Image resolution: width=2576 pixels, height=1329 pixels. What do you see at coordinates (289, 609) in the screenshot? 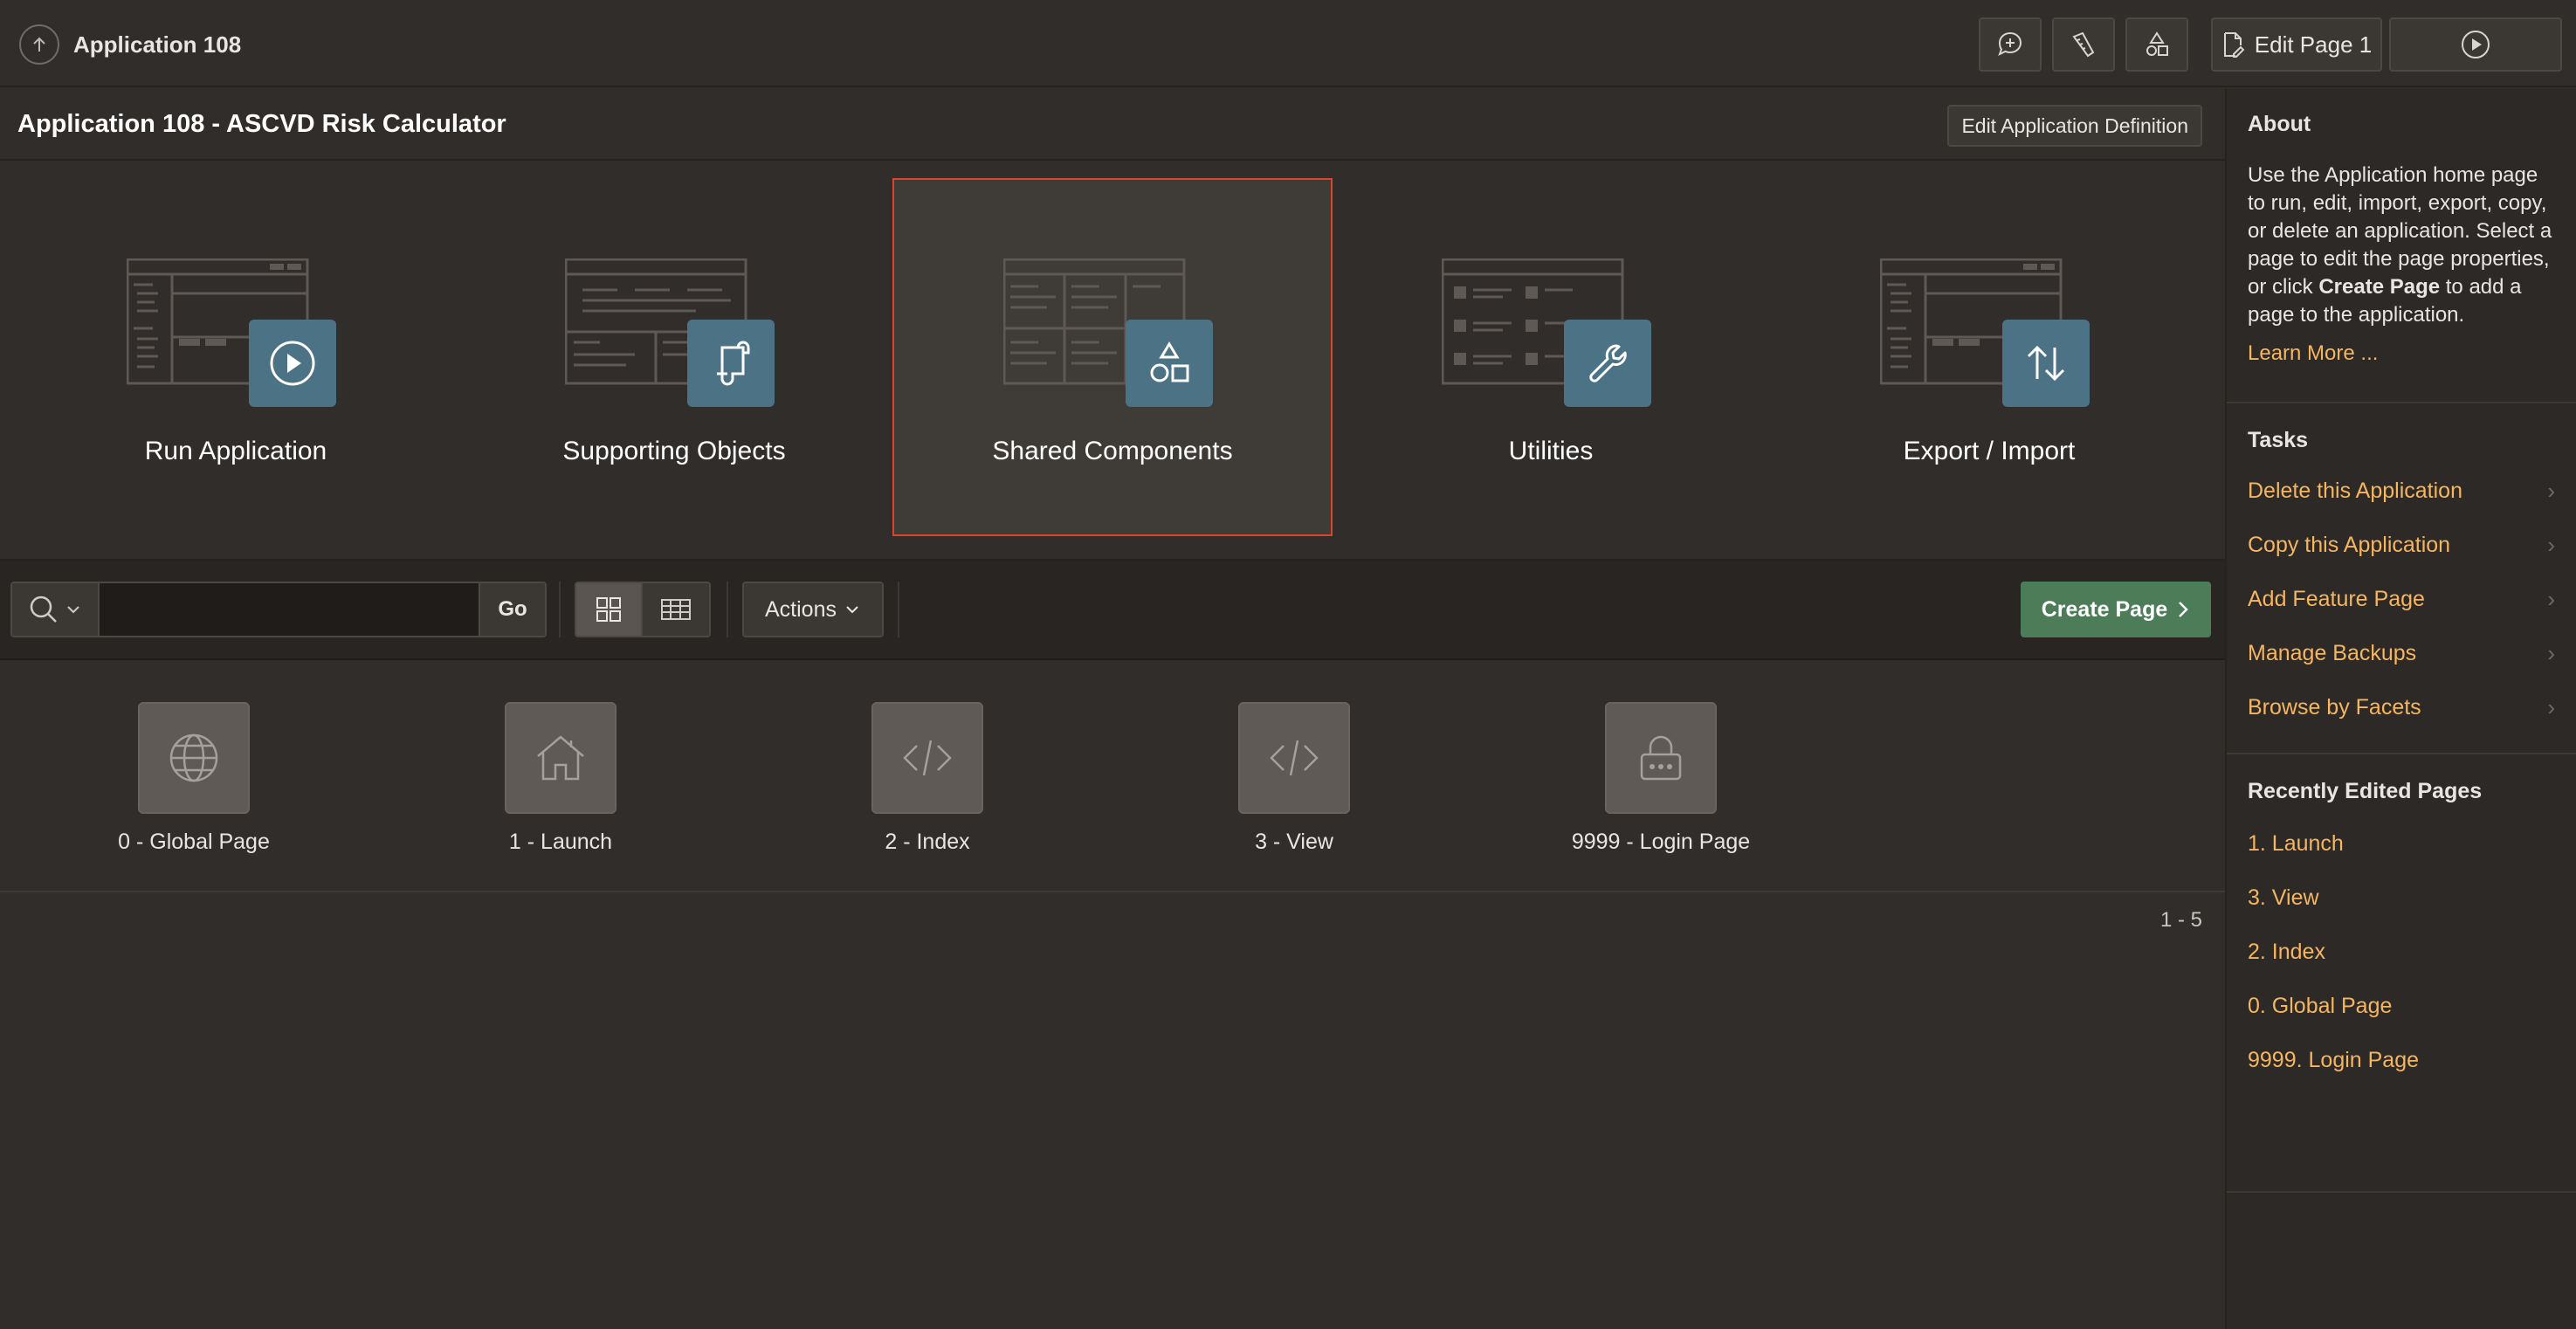
I see `search-input` at bounding box center [289, 609].